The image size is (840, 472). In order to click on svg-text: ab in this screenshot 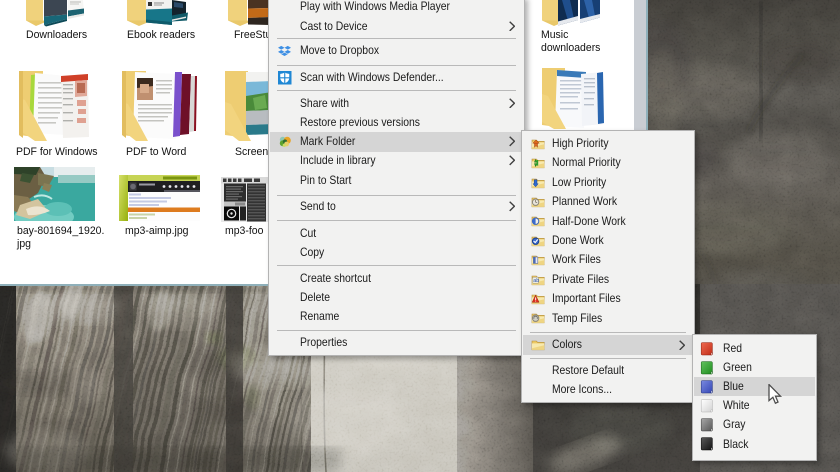, I will do `click(536, 281)`.